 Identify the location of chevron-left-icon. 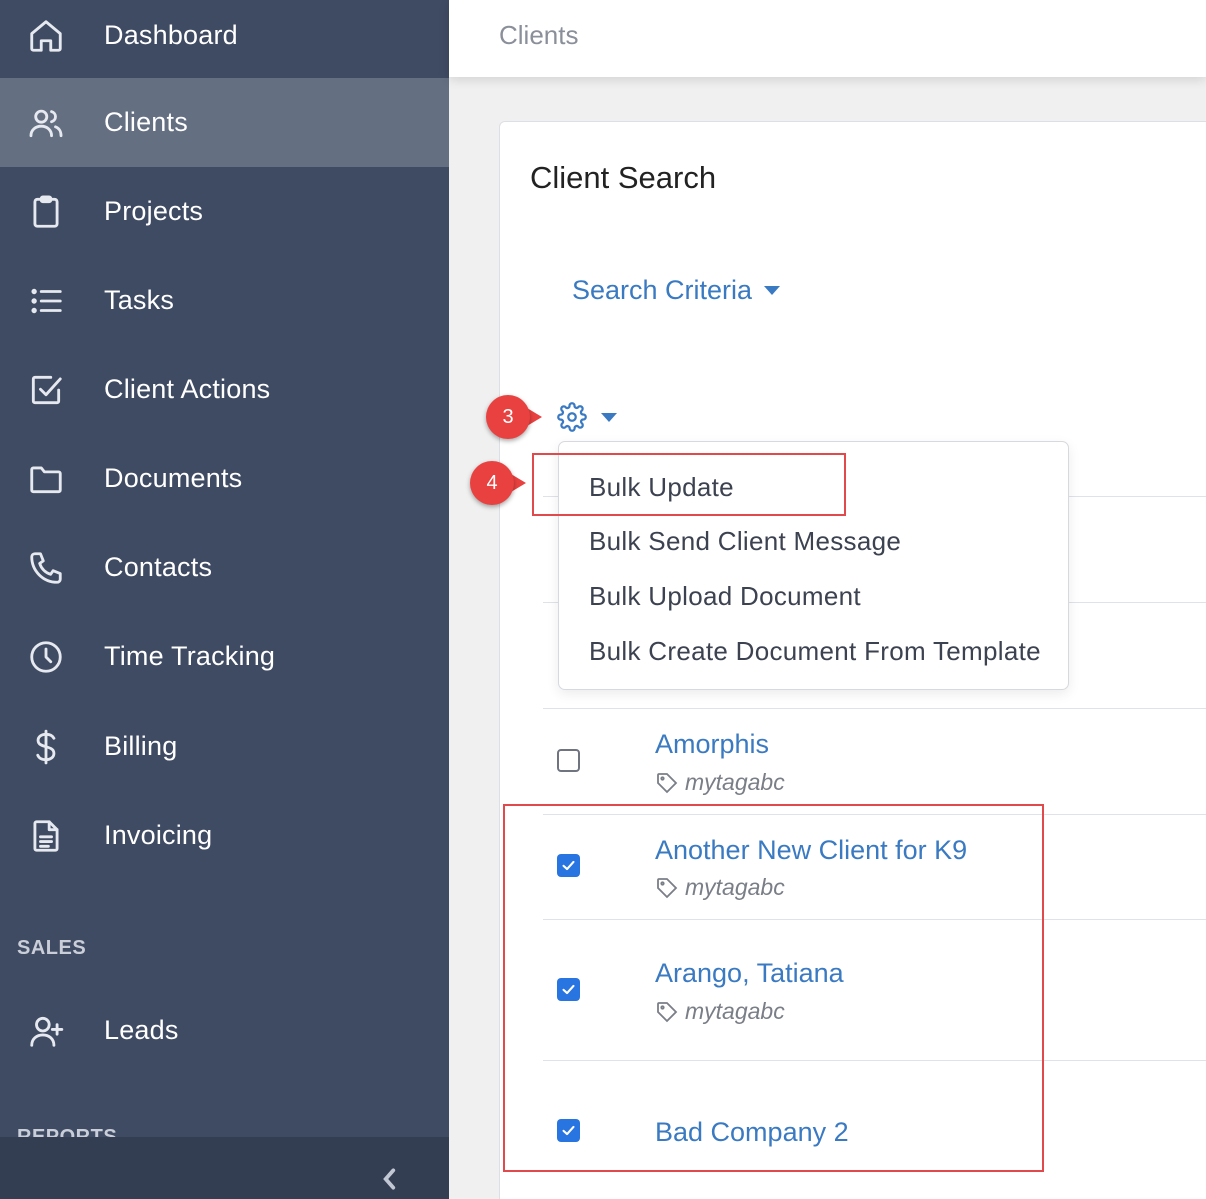
(389, 1179).